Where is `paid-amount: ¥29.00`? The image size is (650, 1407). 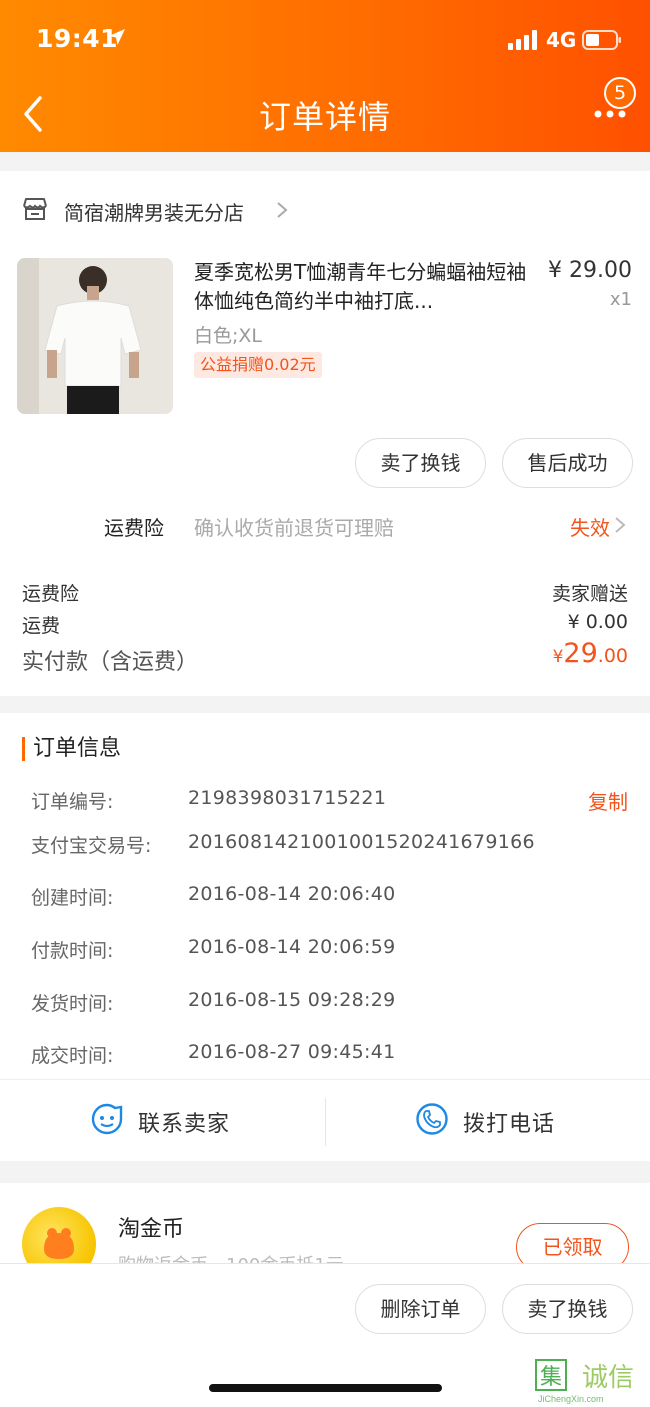
paid-amount: ¥29.00 is located at coordinates (590, 653).